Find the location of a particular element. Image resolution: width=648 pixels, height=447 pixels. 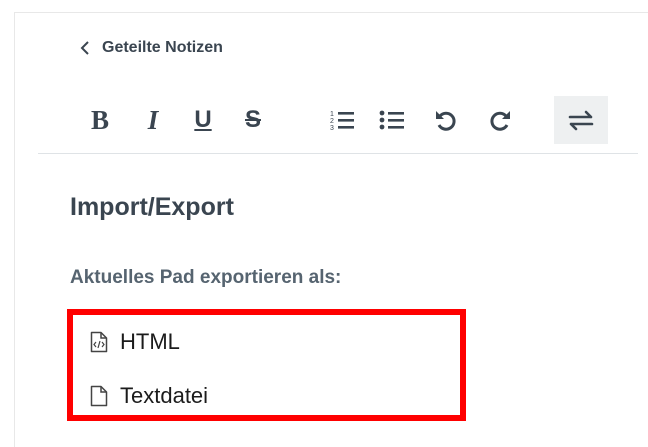

back-button: Geteilte Notizen is located at coordinates (149, 48).